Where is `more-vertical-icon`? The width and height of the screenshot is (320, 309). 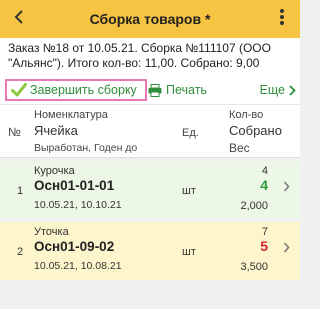 more-vertical-icon is located at coordinates (282, 19).